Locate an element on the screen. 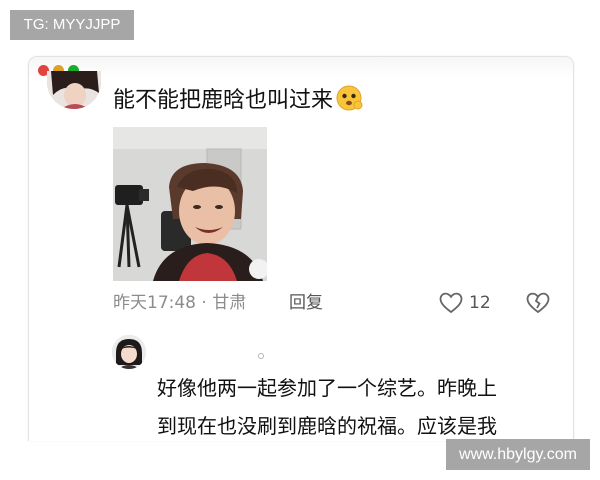 This screenshot has height=480, width=600. comment-time-location: 昨天17:48 · 甘肃 is located at coordinates (180, 303).